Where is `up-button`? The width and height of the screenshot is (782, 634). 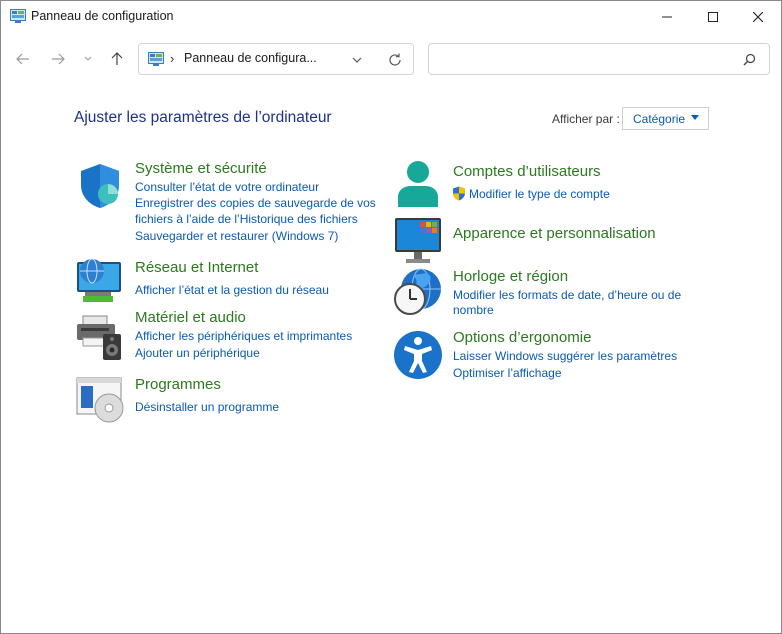 up-button is located at coordinates (117, 59).